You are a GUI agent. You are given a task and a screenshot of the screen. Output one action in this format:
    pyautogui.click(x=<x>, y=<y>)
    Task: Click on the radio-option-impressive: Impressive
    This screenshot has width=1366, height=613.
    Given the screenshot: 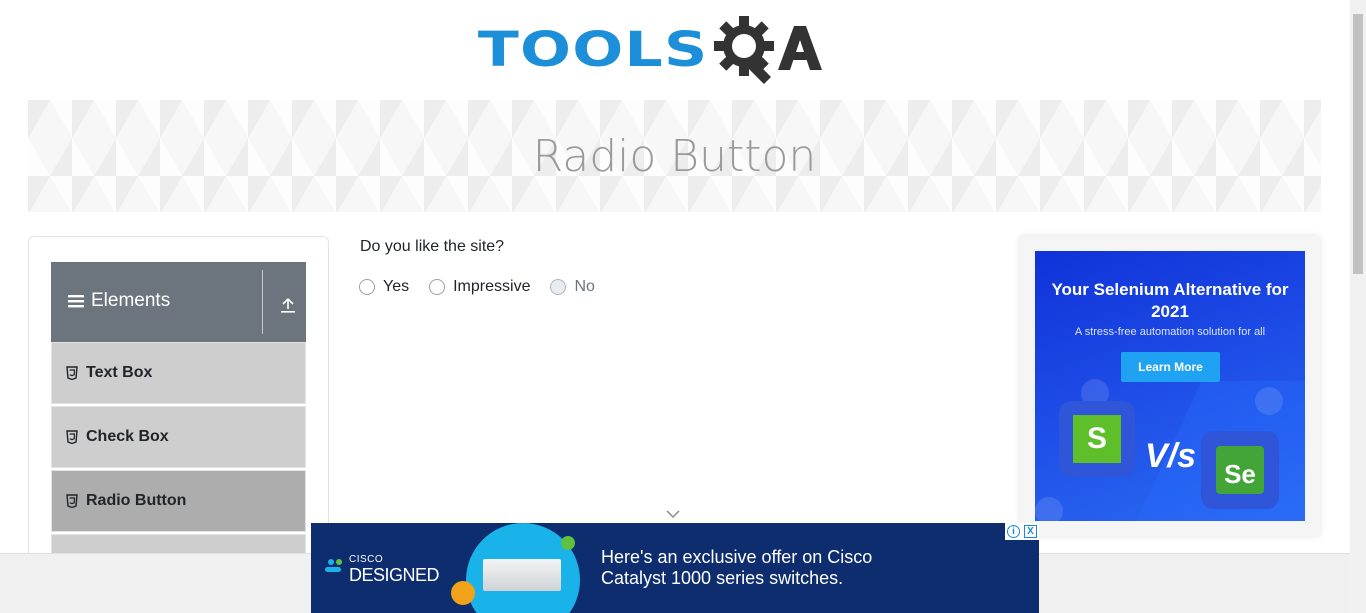 What is the action you would take?
    pyautogui.click(x=479, y=287)
    